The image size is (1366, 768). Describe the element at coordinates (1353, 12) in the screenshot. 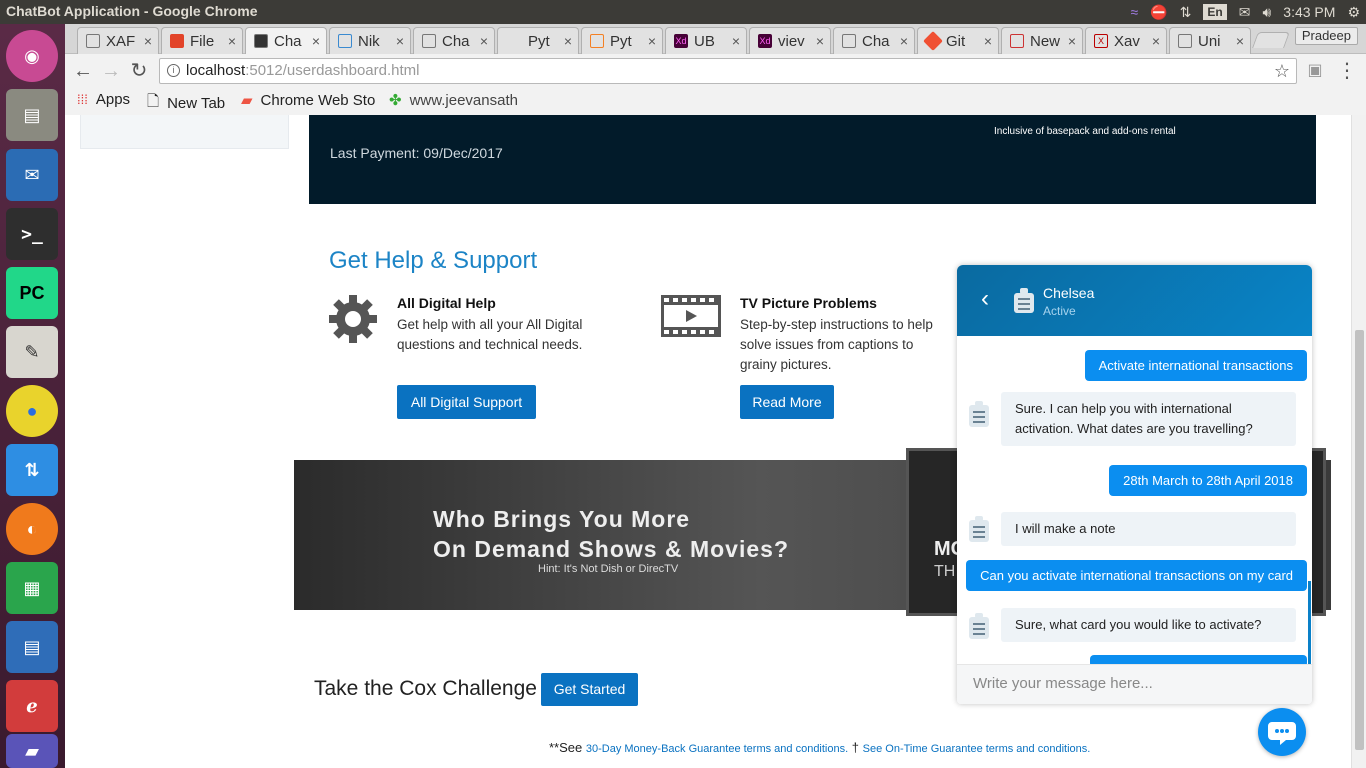

I see `settings-gear-icon: ⚙` at that location.